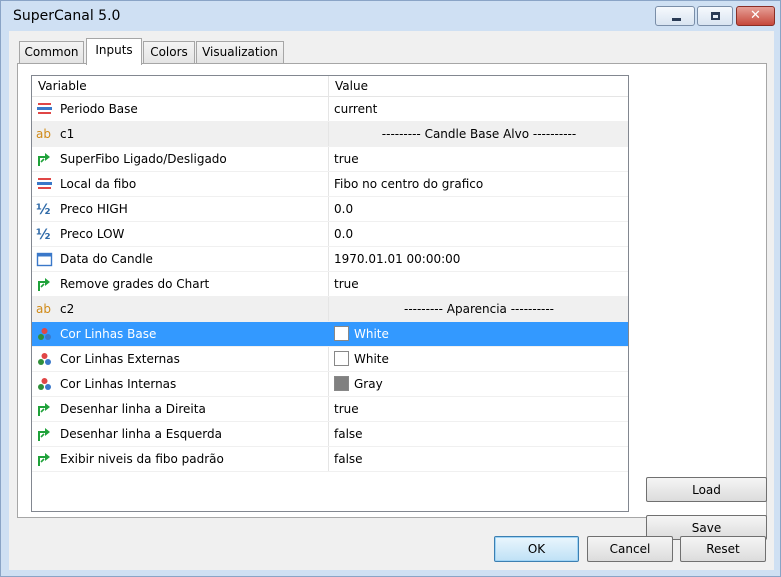 The width and height of the screenshot is (781, 577). I want to click on grid-row: Exibir niveis da fibo padrão false, so click(330, 459).